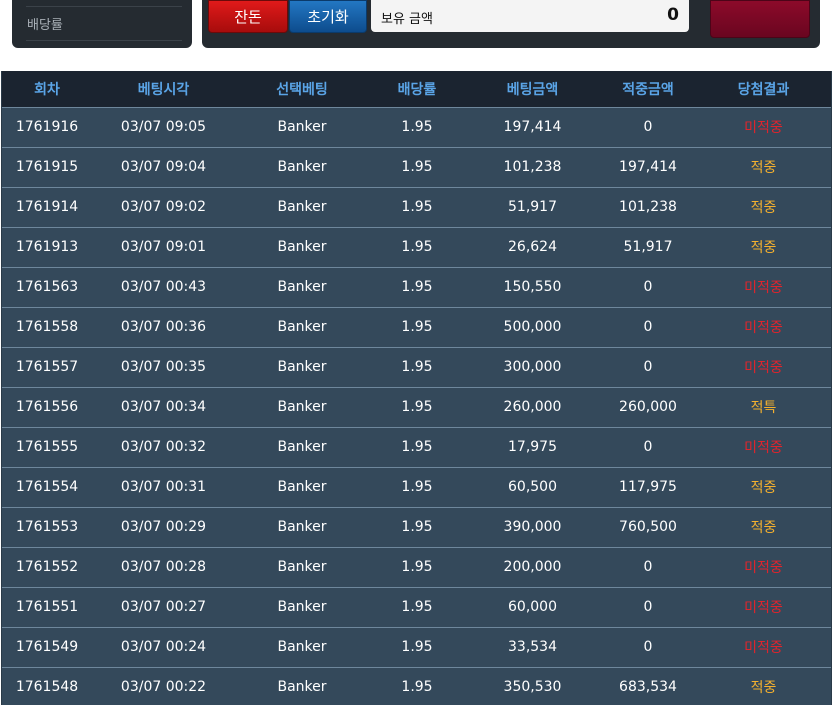  Describe the element at coordinates (47, 646) in the screenshot. I see `round-cell: 1761549` at that location.